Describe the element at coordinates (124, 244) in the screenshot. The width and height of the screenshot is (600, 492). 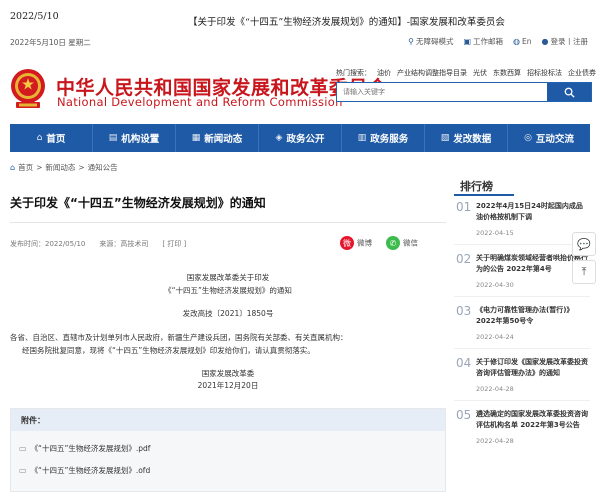
I see `article-source: 来源：高技术司` at that location.